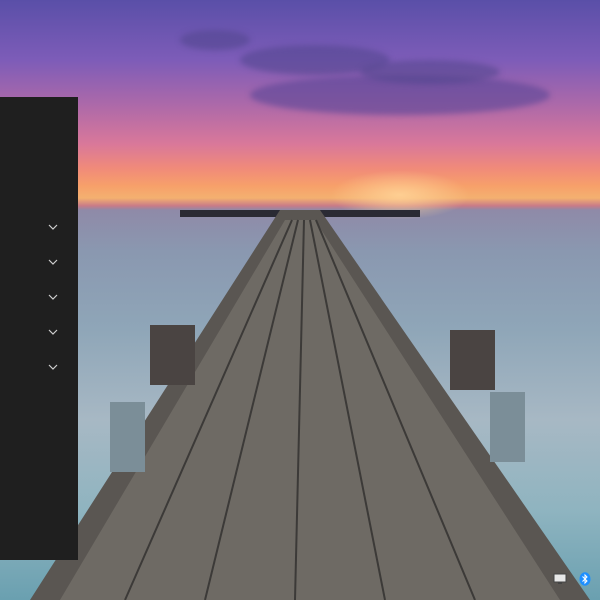 The image size is (600, 600). I want to click on bluetooth-icon, so click(585, 579).